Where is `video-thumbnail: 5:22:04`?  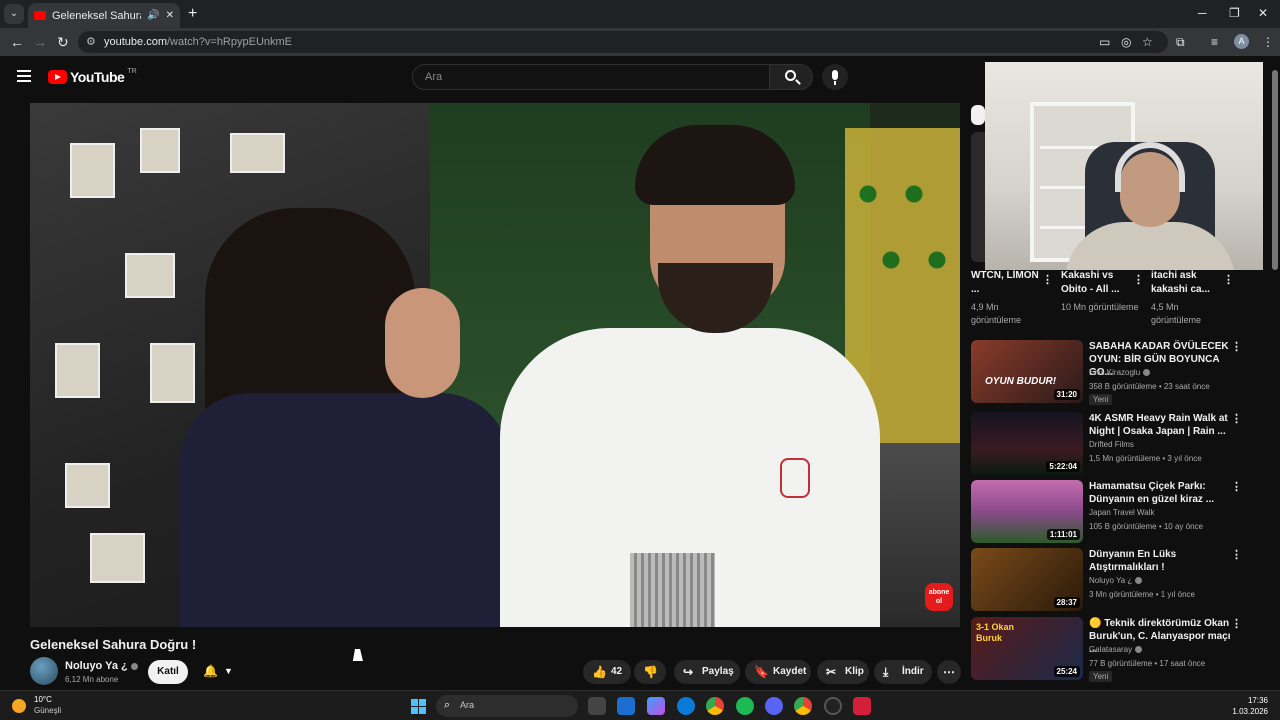
video-thumbnail: 5:22:04 is located at coordinates (1027, 443).